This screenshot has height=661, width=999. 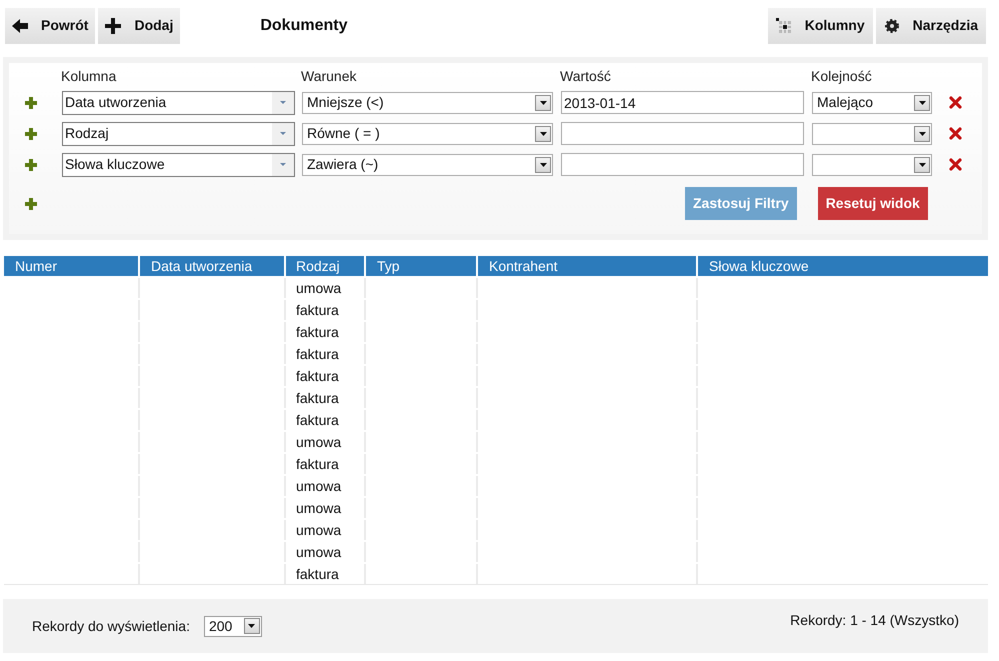 What do you see at coordinates (178, 134) in the screenshot?
I see `column-select: Rodzaj` at bounding box center [178, 134].